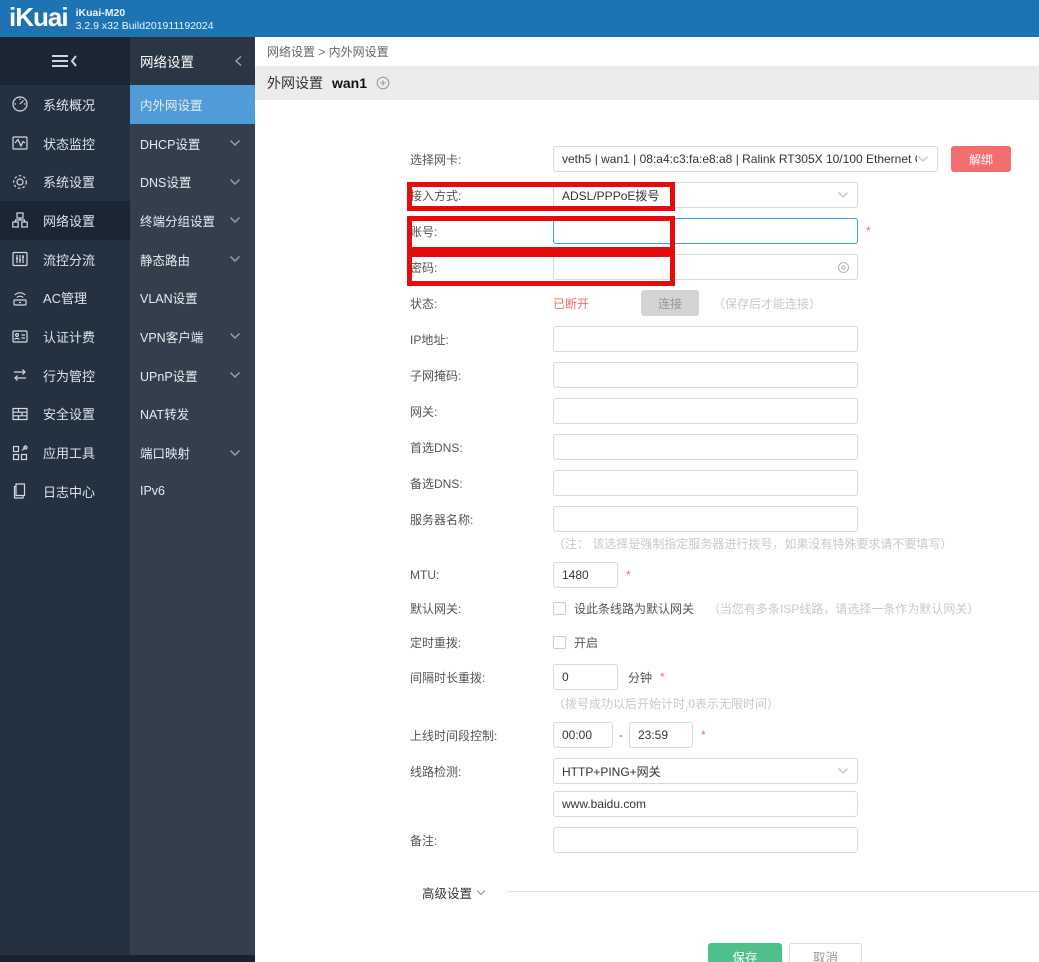 The height and width of the screenshot is (962, 1039). I want to click on gear-icon, so click(21, 182).